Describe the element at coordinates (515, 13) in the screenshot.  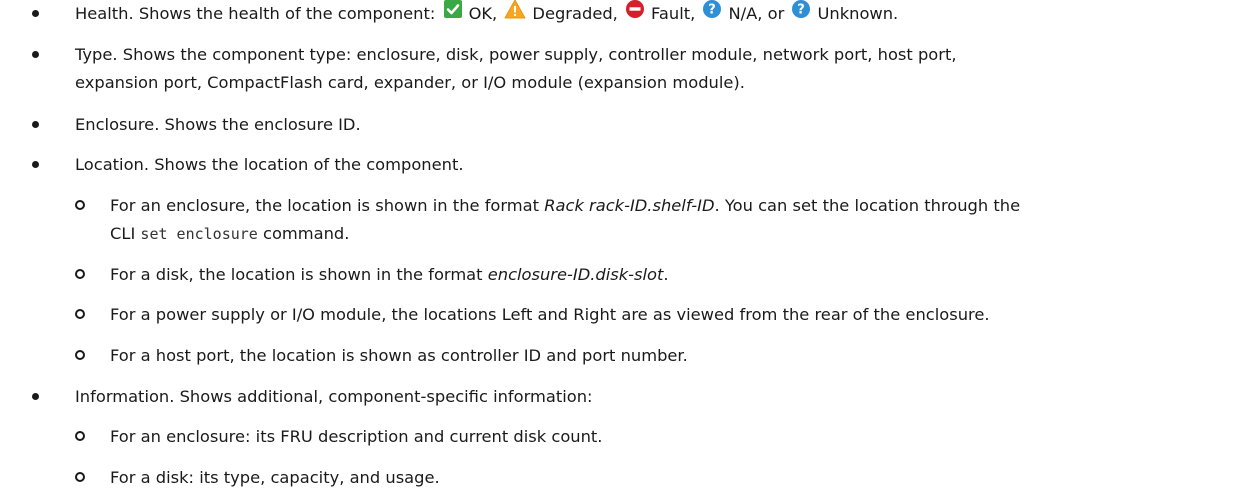
I see `warning-degraded-icon` at that location.